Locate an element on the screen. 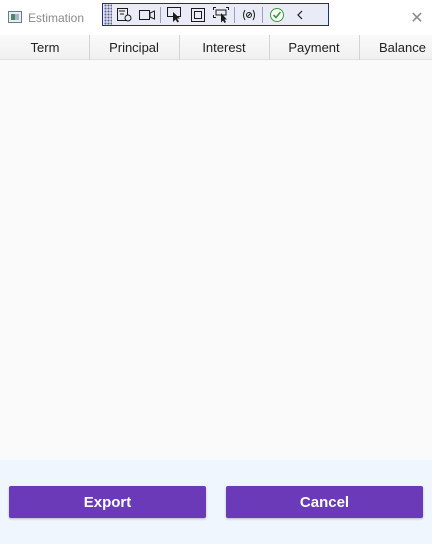  binding-failures-button is located at coordinates (248, 14).